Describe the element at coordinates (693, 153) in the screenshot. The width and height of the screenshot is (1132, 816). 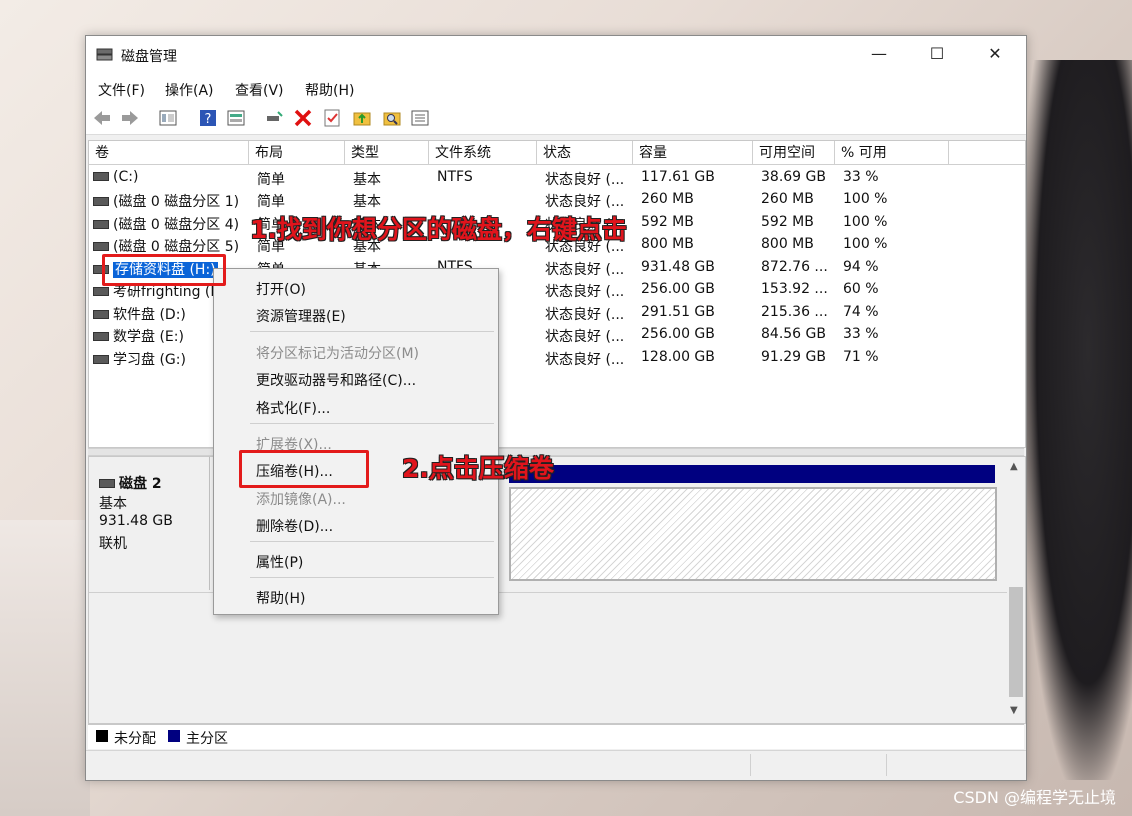
I see `column-header-capacity: 容量` at that location.